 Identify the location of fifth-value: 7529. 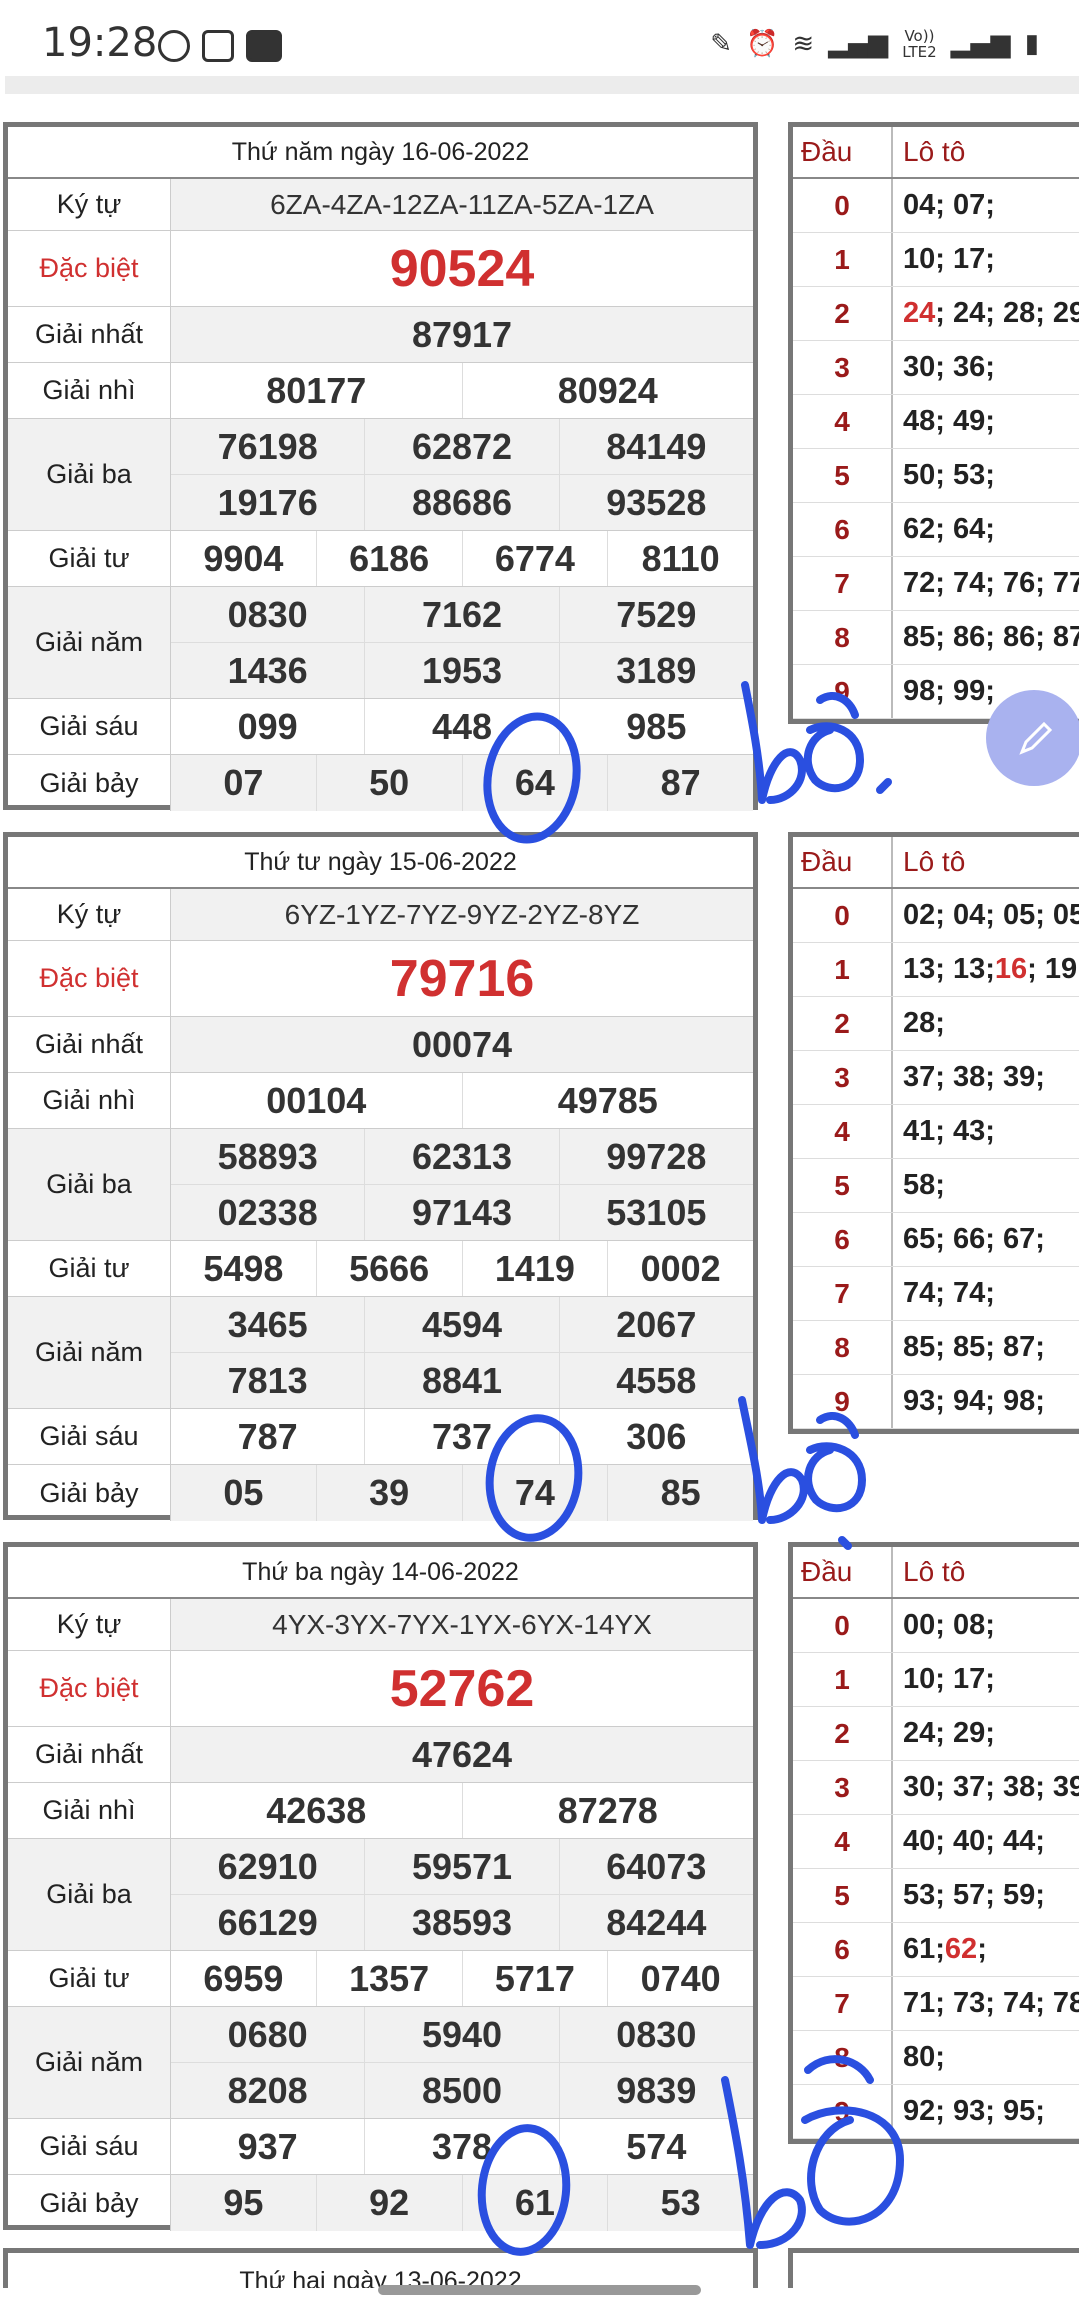
(655, 614).